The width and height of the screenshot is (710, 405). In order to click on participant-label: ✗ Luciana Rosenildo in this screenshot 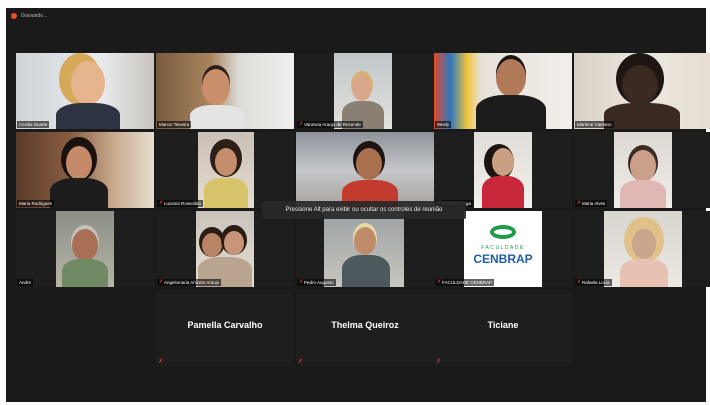, I will do `click(180, 203)`.